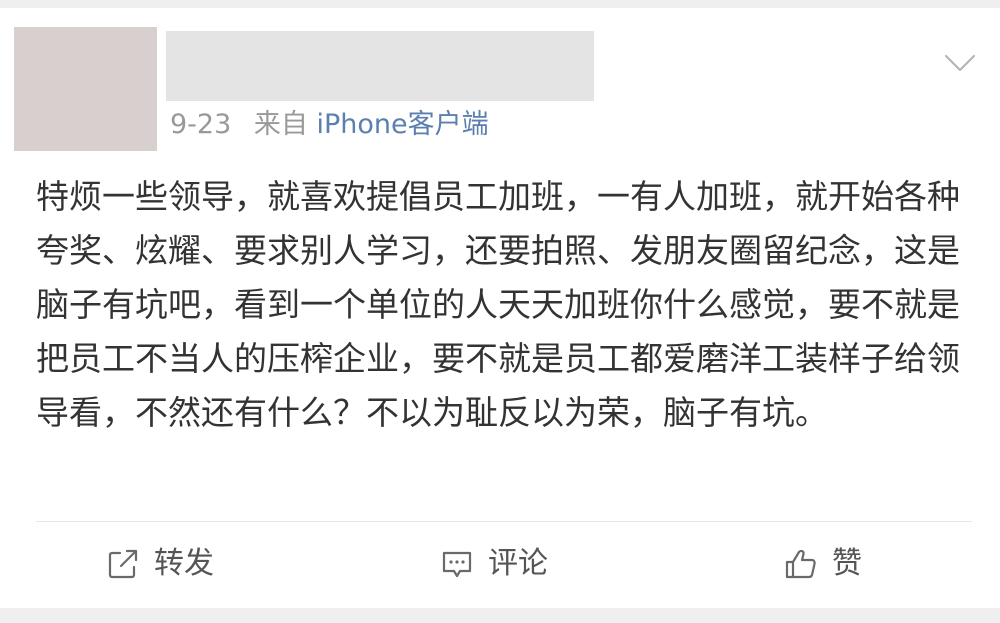 Image resolution: width=1000 pixels, height=623 pixels. What do you see at coordinates (518, 563) in the screenshot?
I see `comment-label: 评论` at bounding box center [518, 563].